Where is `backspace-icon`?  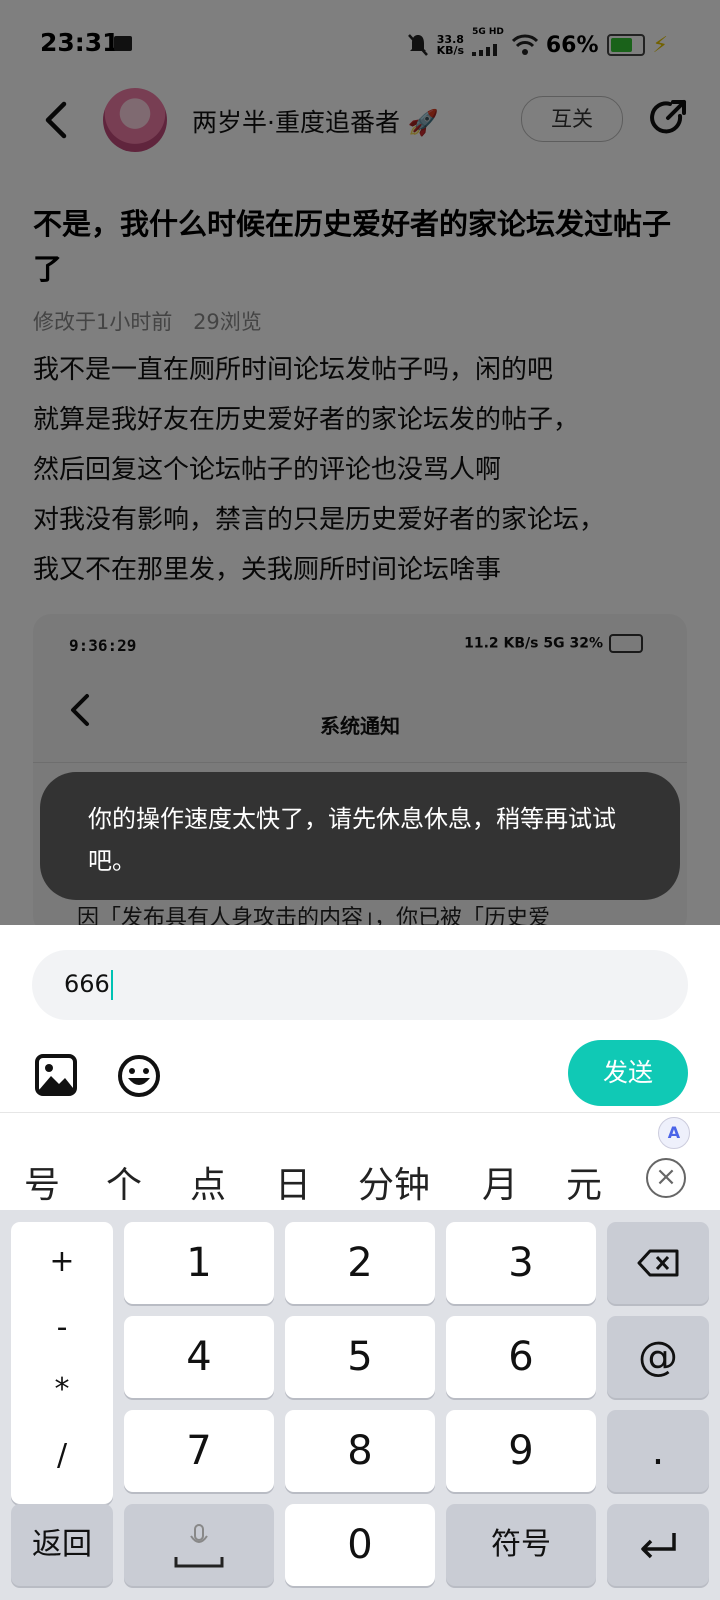
backspace-icon is located at coordinates (658, 1263).